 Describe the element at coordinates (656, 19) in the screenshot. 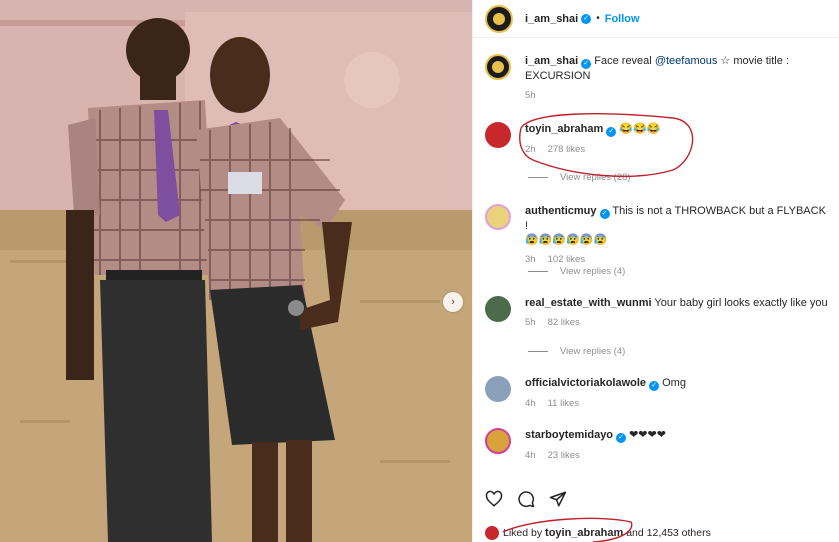

I see `post-header: i_am_shai ✓ • Follow` at that location.